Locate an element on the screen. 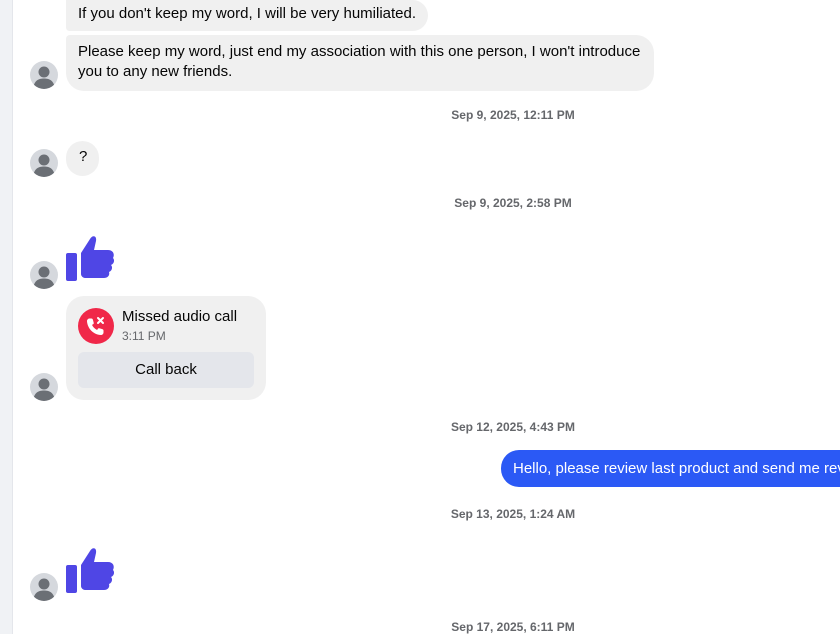 The image size is (840, 634). incoming-message: ? is located at coordinates (83, 158).